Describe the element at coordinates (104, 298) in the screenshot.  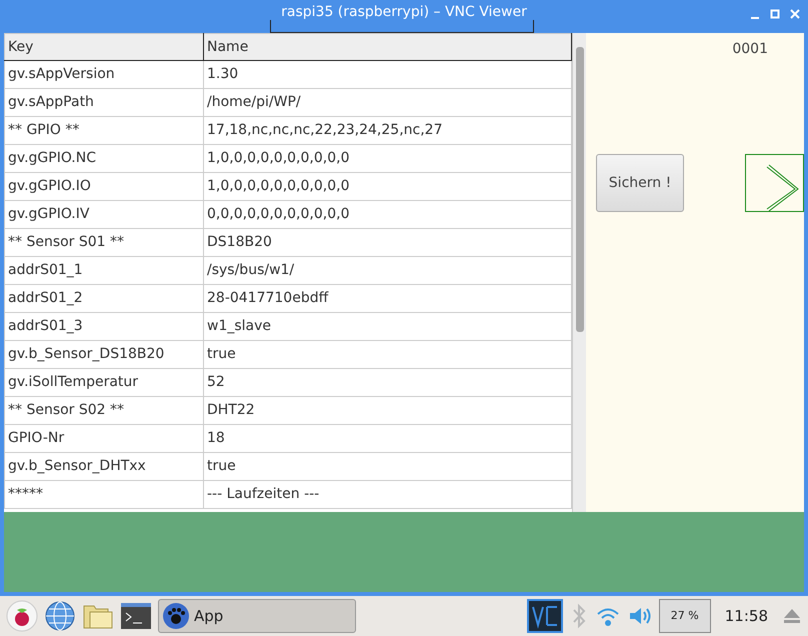
I see `table-cell: addrS01_2` at that location.